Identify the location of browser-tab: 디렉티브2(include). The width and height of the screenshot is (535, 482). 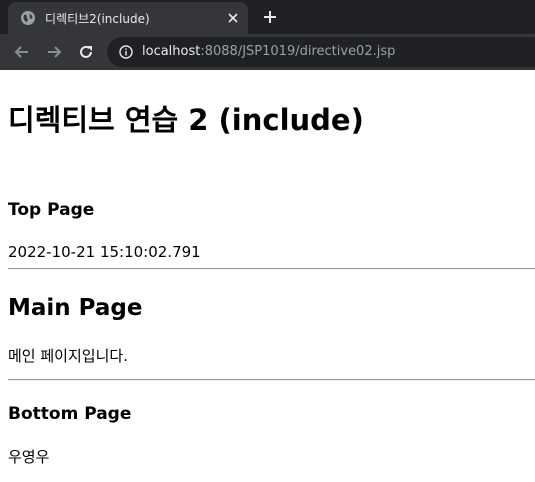
(128, 18).